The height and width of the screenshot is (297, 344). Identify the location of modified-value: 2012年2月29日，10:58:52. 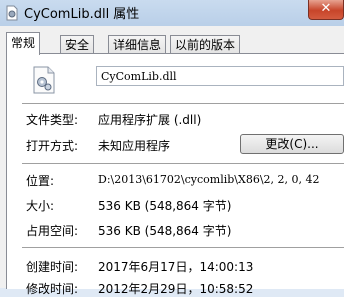
(176, 289).